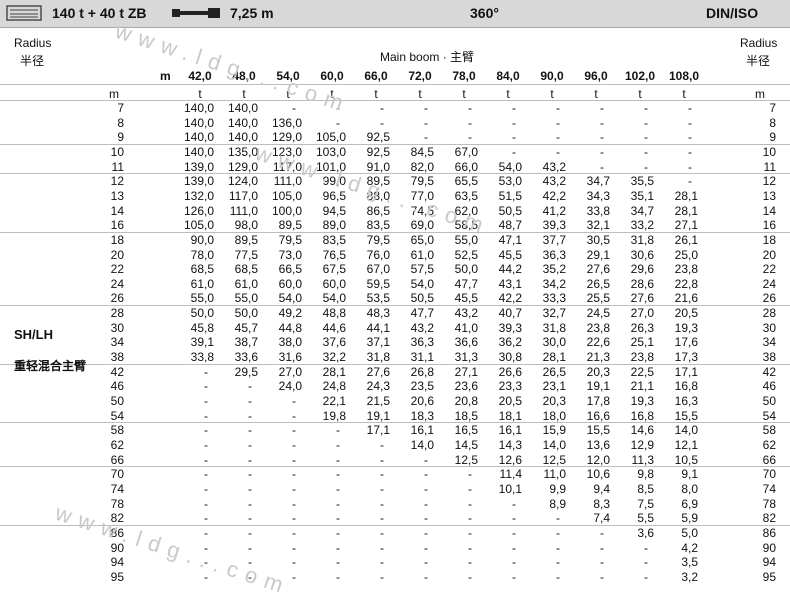  Describe the element at coordinates (334, 386) in the screenshot. I see `load-value-cell: 24,8` at that location.